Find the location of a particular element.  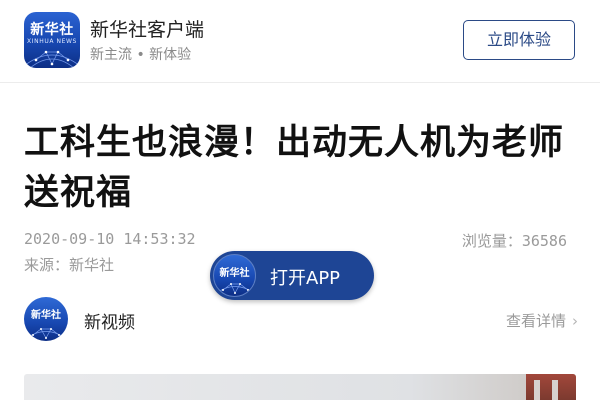

view-count: 浏览量：36586 is located at coordinates (514, 240).